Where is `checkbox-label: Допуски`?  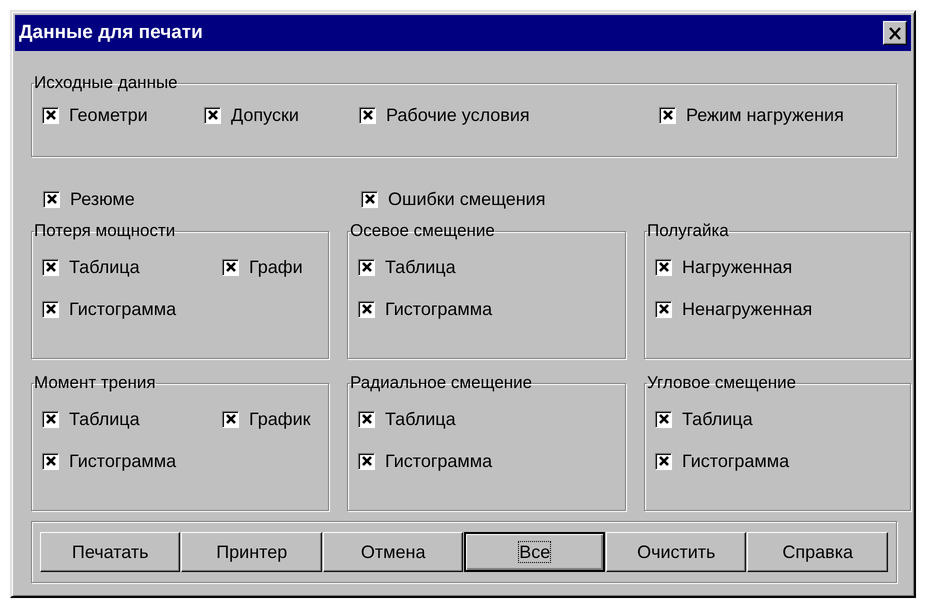
checkbox-label: Допуски is located at coordinates (265, 115).